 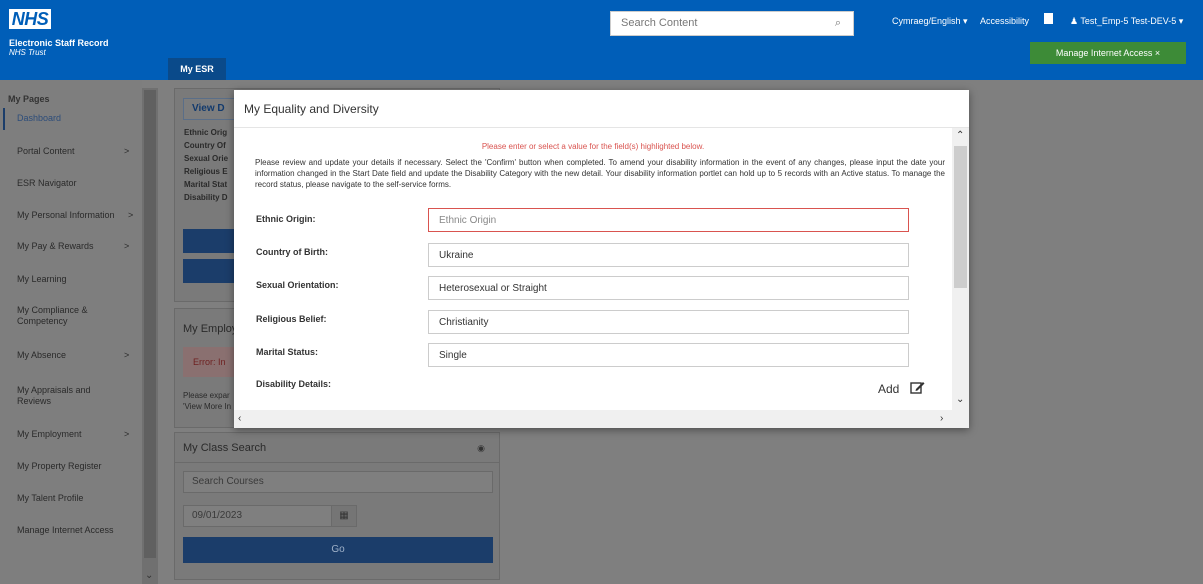 What do you see at coordinates (77, 498) in the screenshot?
I see `sidebar-item-talent-profile: My Talent Profile` at bounding box center [77, 498].